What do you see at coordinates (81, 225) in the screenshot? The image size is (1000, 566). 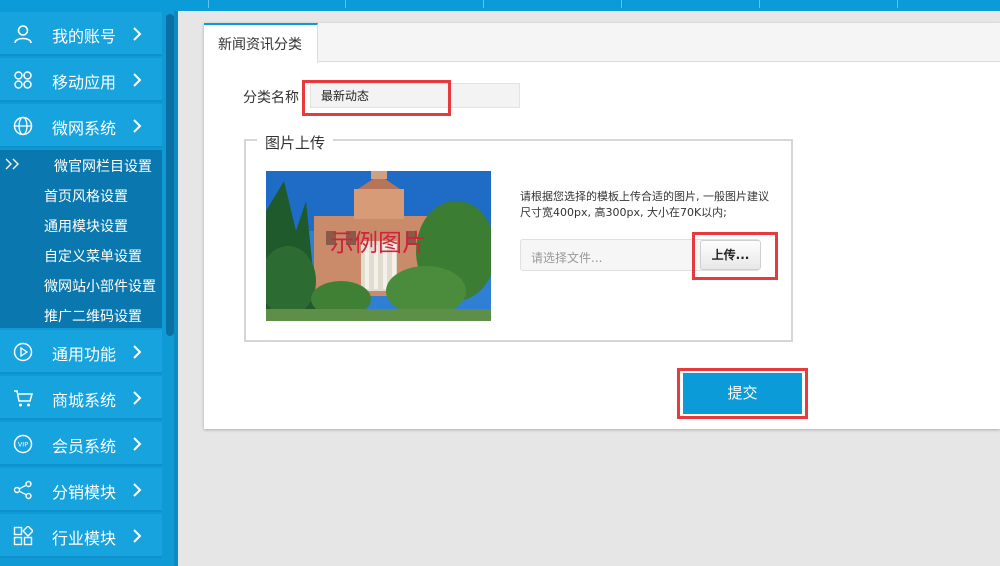 I see `submenu-item-common-modules: 通用模块设置` at bounding box center [81, 225].